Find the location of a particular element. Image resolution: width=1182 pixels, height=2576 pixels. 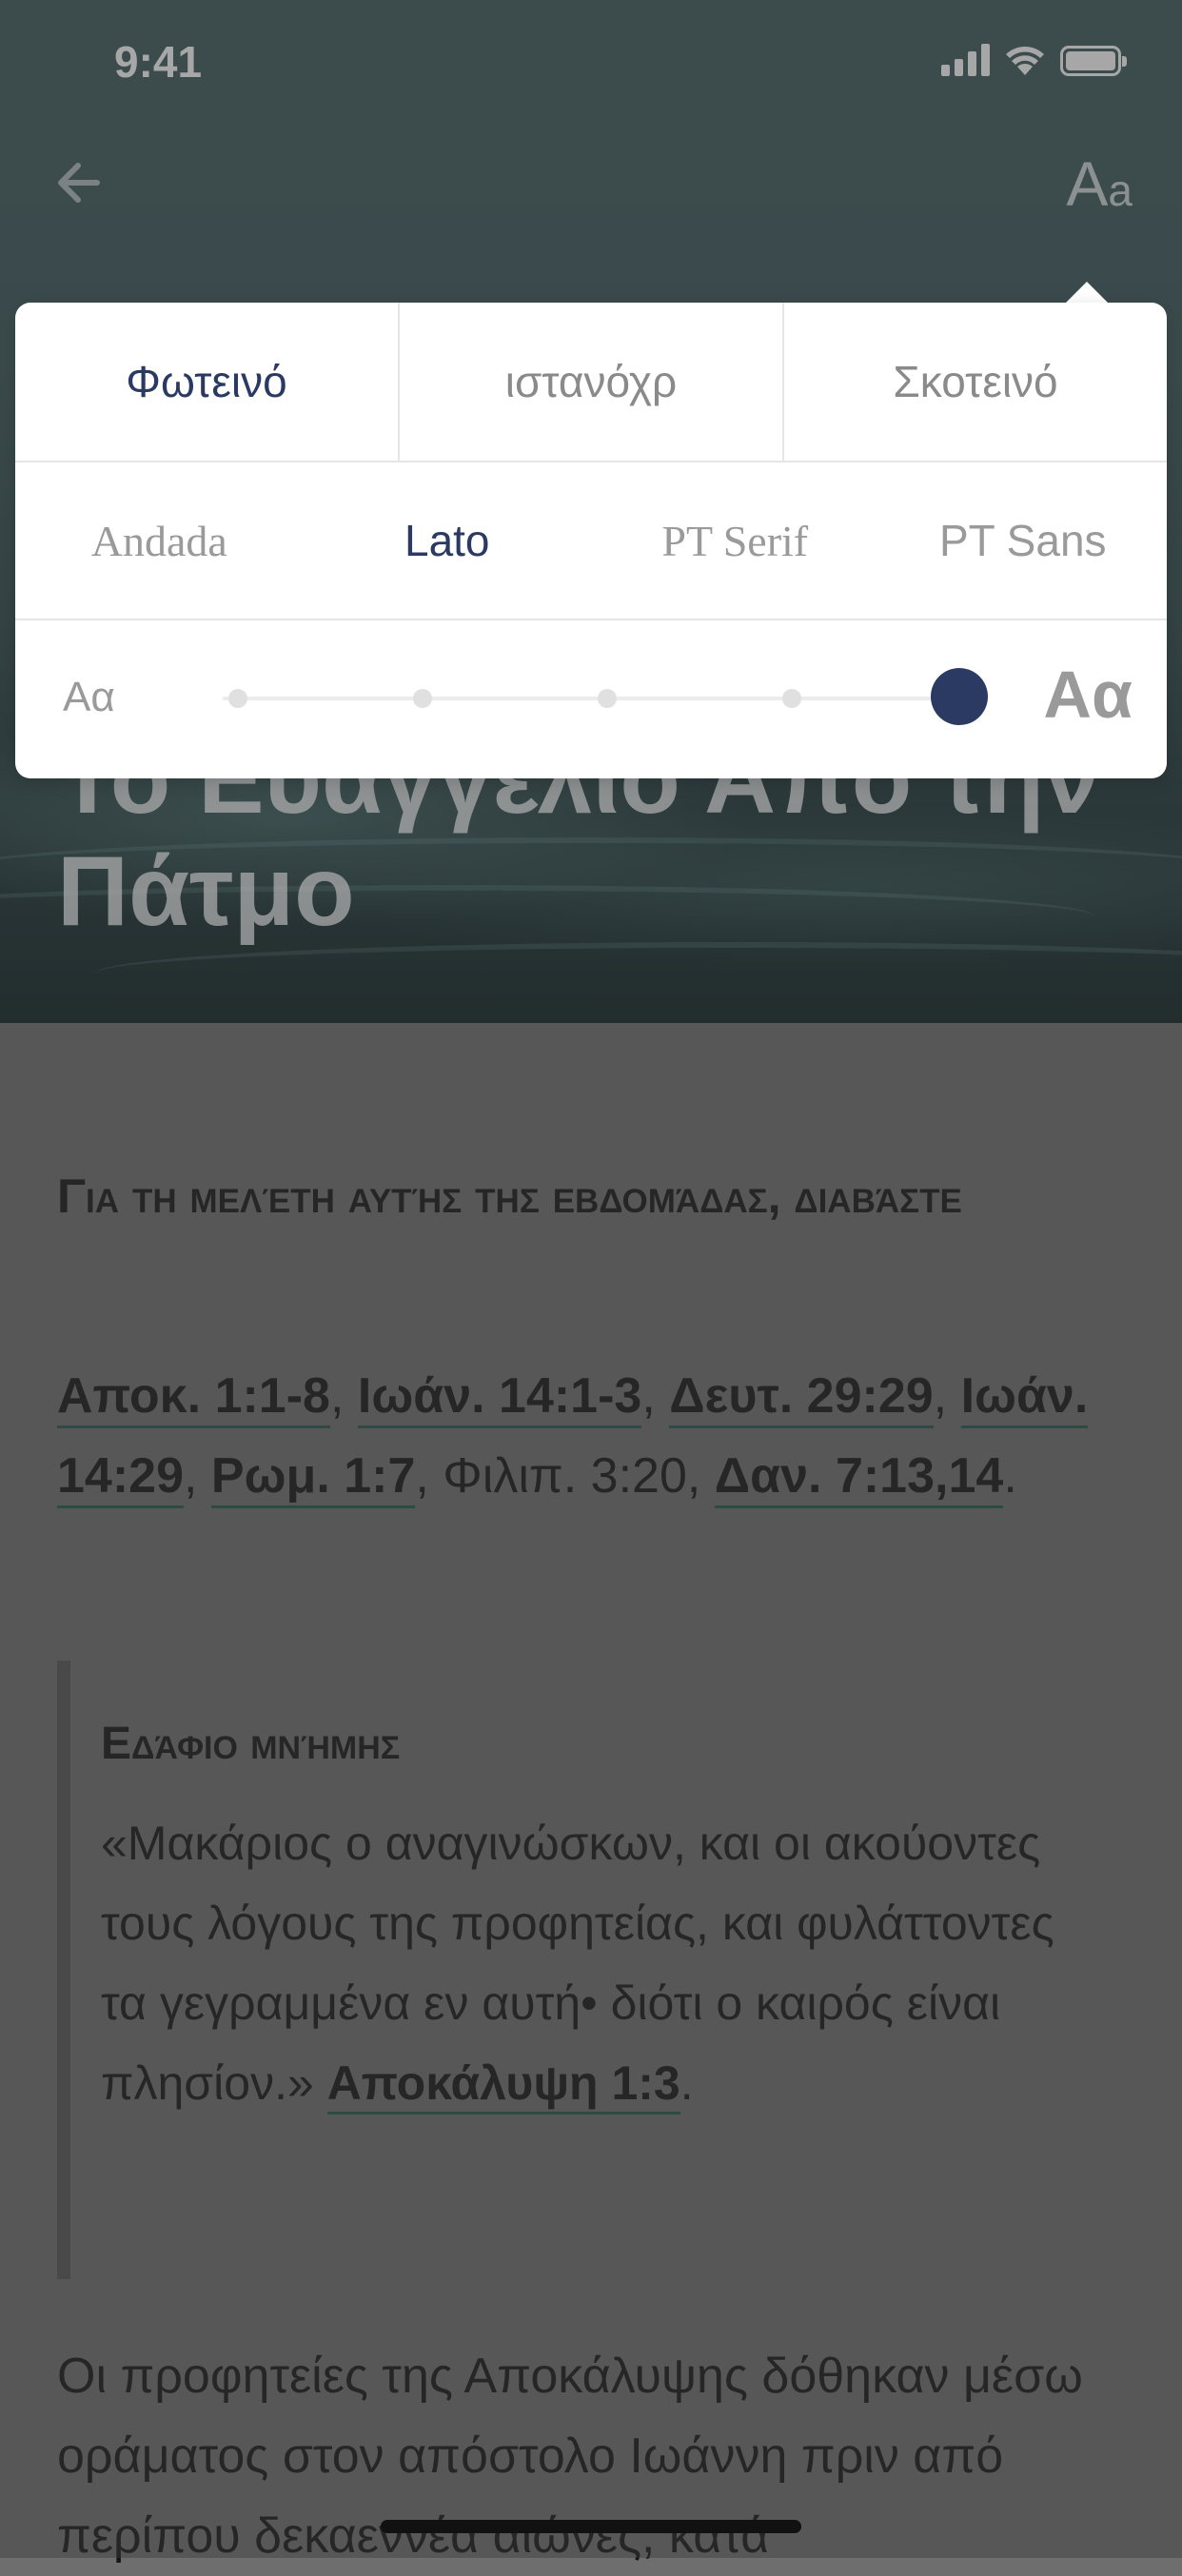

font-size-slider-thumb is located at coordinates (959, 696).